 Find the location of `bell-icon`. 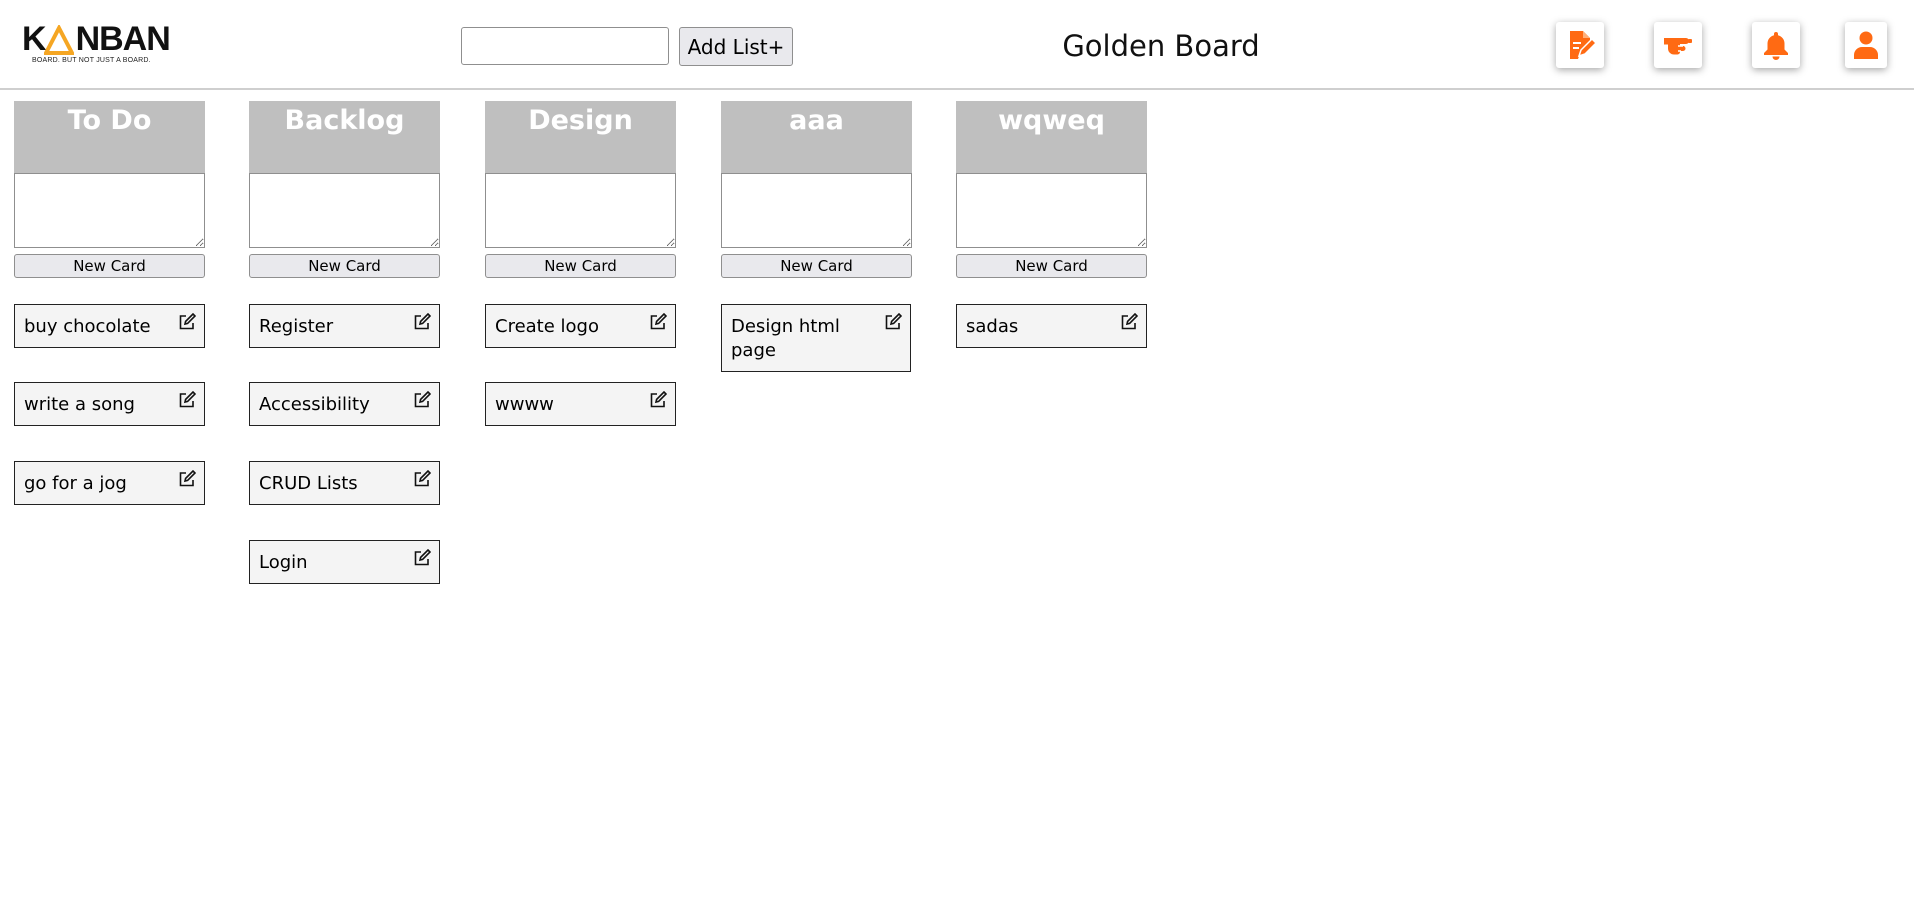

bell-icon is located at coordinates (1776, 45).